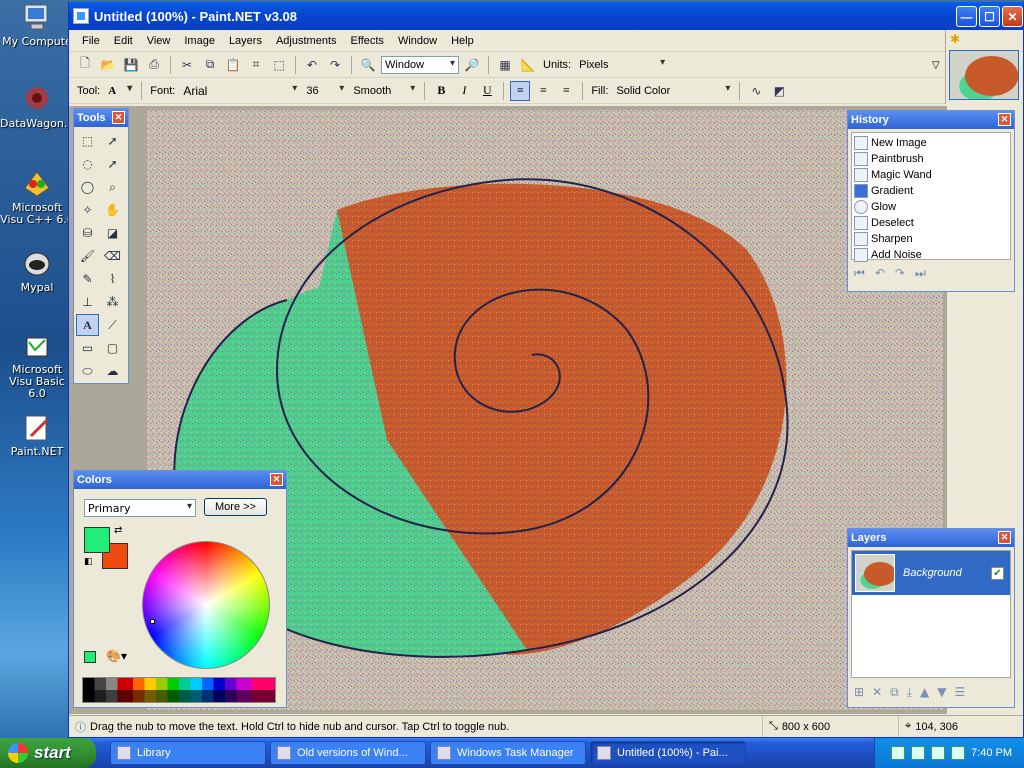 The height and width of the screenshot is (768, 1024). What do you see at coordinates (101, 118) in the screenshot?
I see `tools-panel-title: Tools ✕` at bounding box center [101, 118].